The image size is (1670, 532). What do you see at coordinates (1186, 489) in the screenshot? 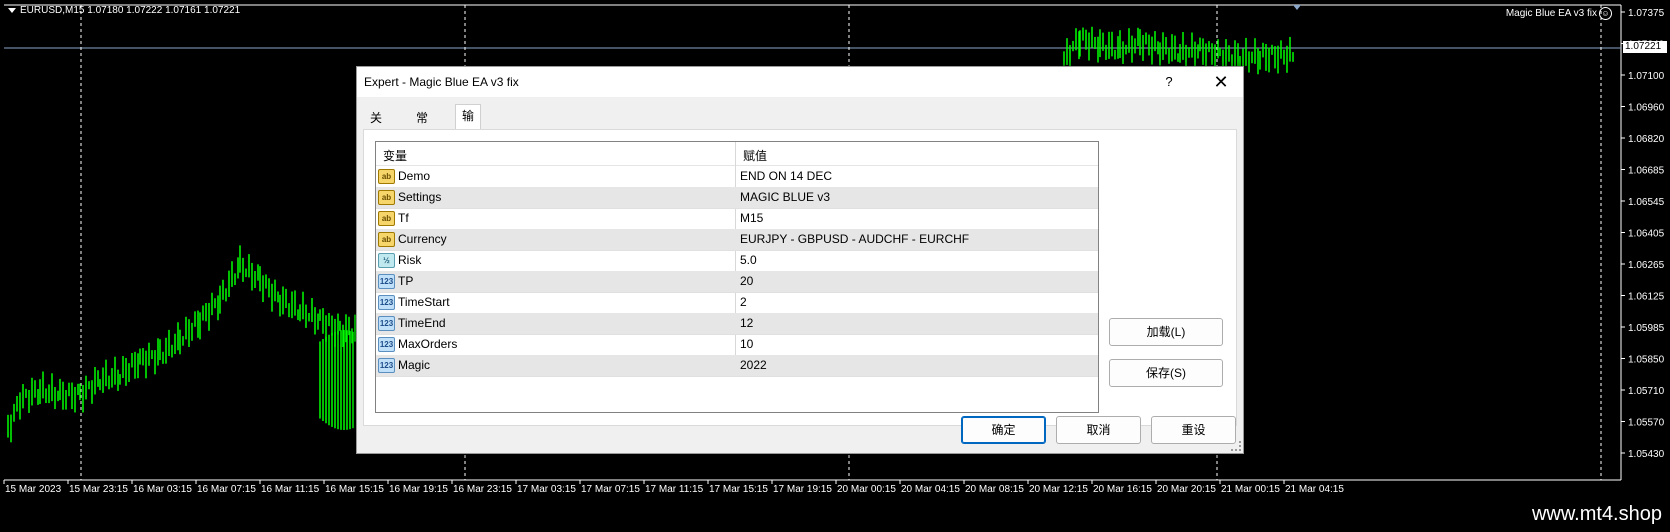
I see `time-label: 20 Mar 20:15` at bounding box center [1186, 489].